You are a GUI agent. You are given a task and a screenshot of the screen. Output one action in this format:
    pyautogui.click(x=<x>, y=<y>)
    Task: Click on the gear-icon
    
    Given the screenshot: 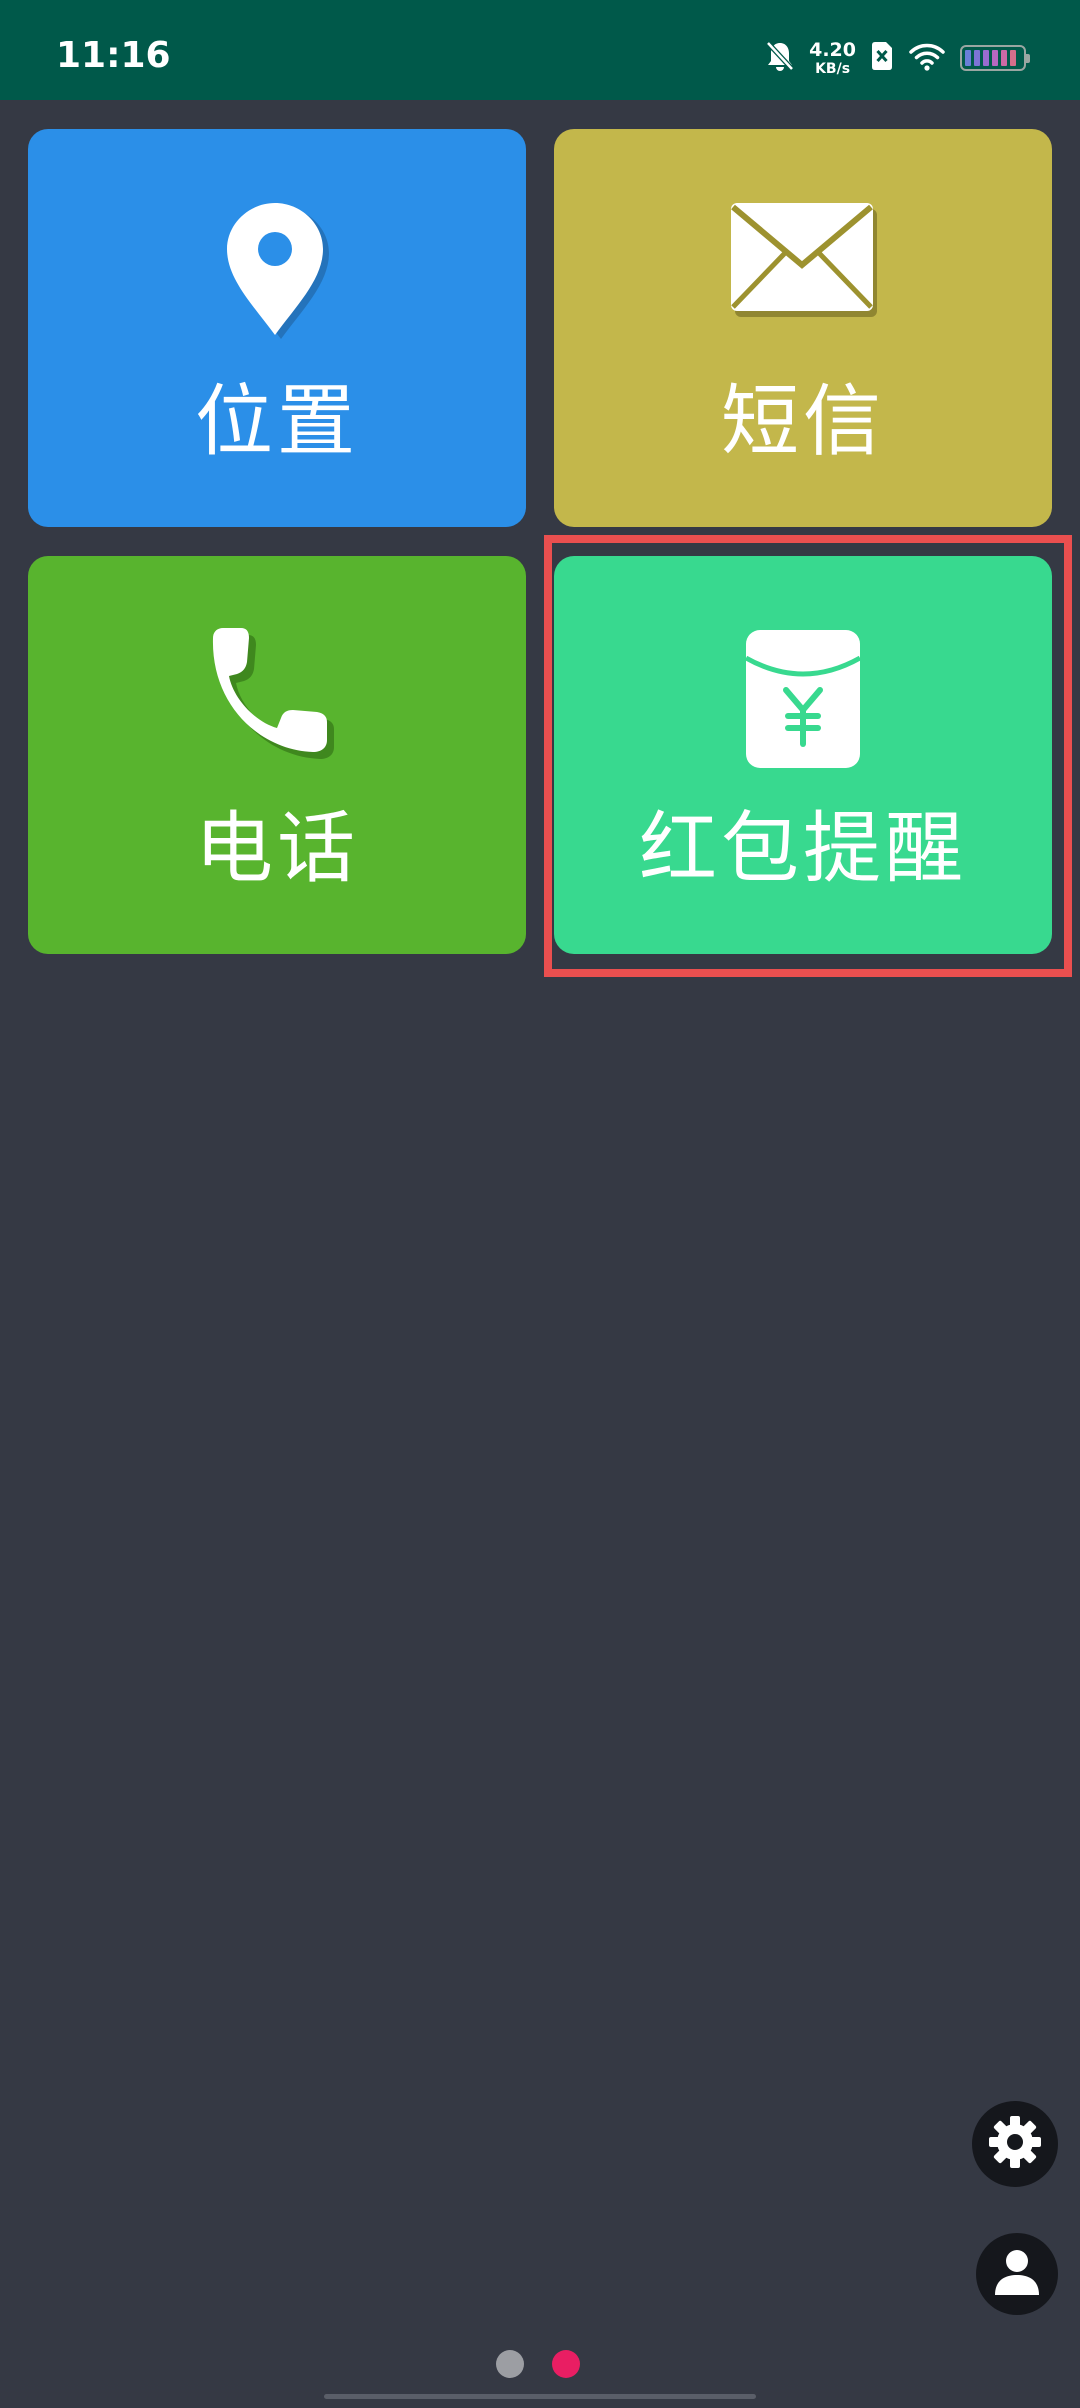 What is the action you would take?
    pyautogui.click(x=1015, y=2144)
    